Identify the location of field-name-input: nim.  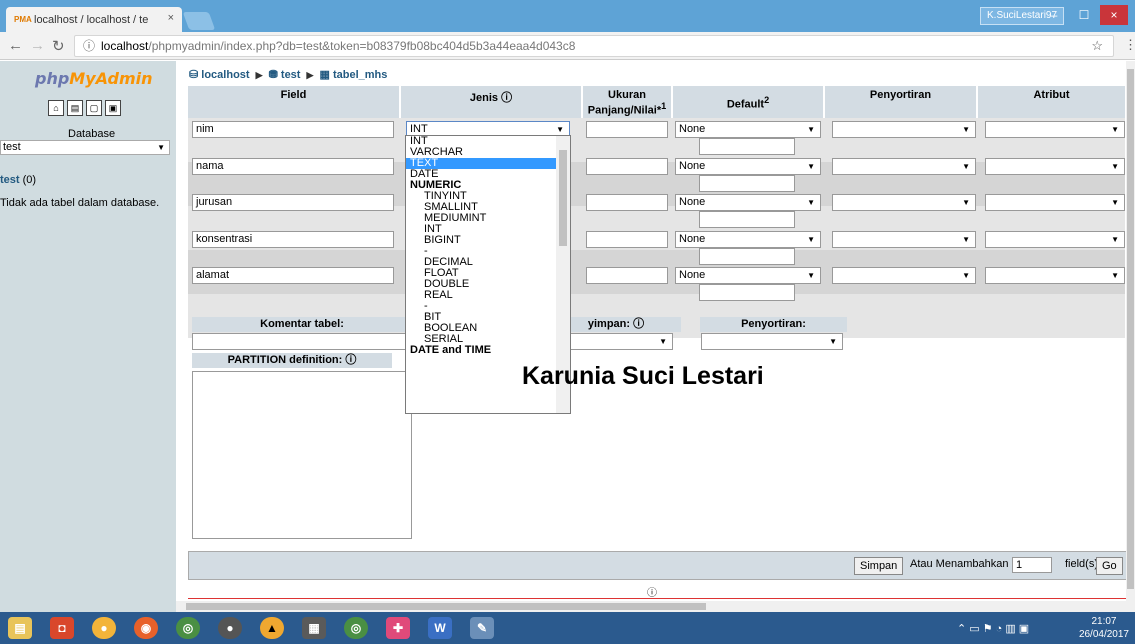
(293, 129).